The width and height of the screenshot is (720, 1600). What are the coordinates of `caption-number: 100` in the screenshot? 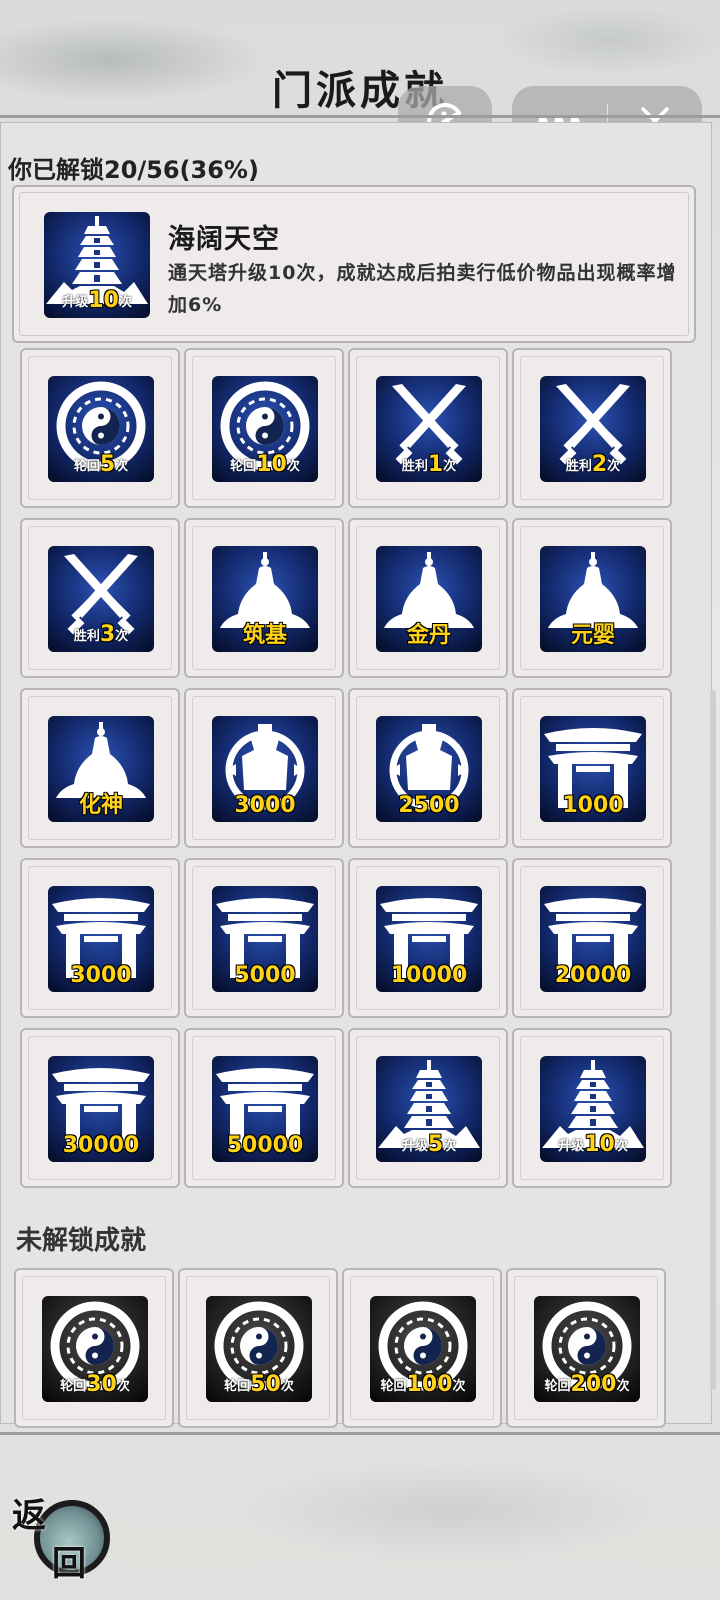 It's located at (429, 1384).